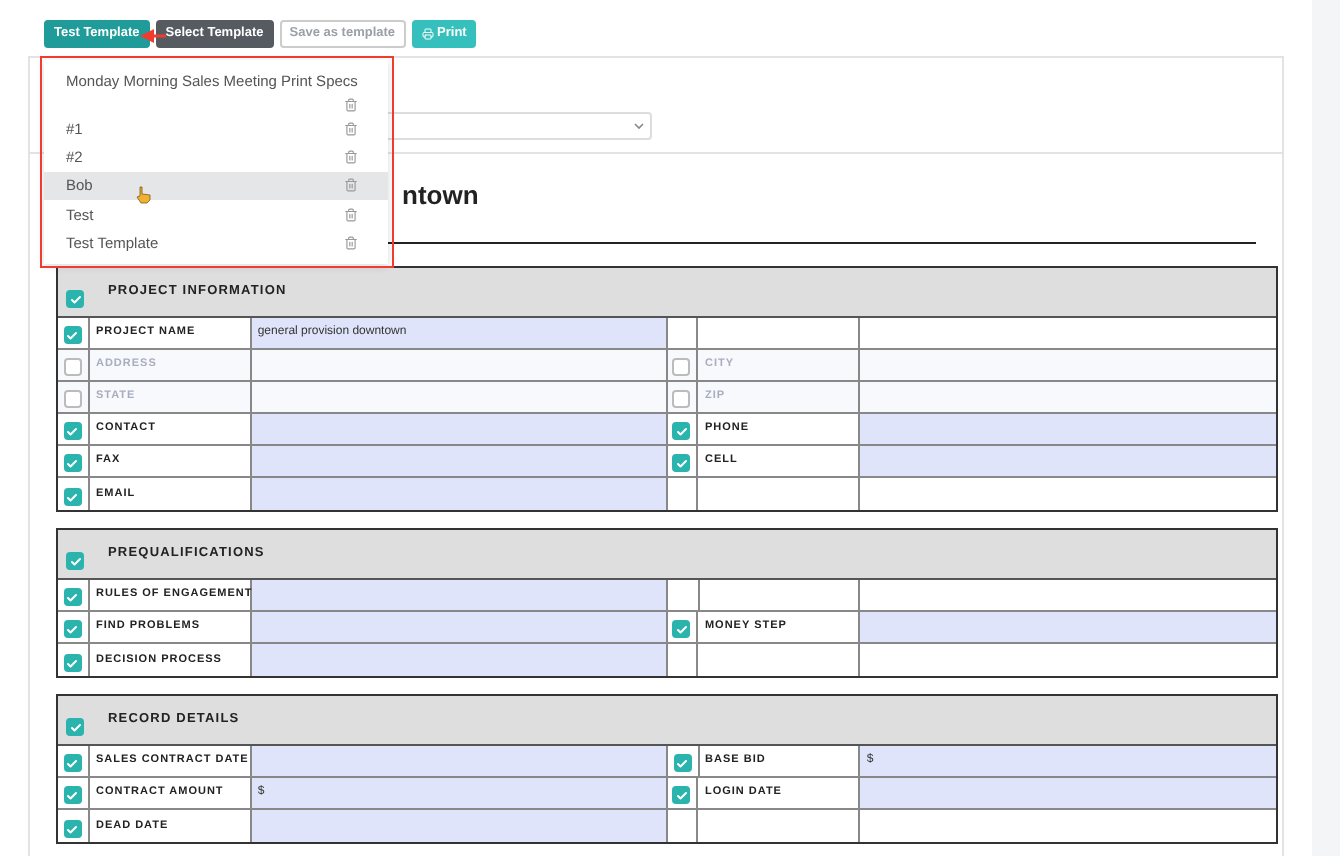 This screenshot has height=856, width=1340. I want to click on printer-icon, so click(427, 34).